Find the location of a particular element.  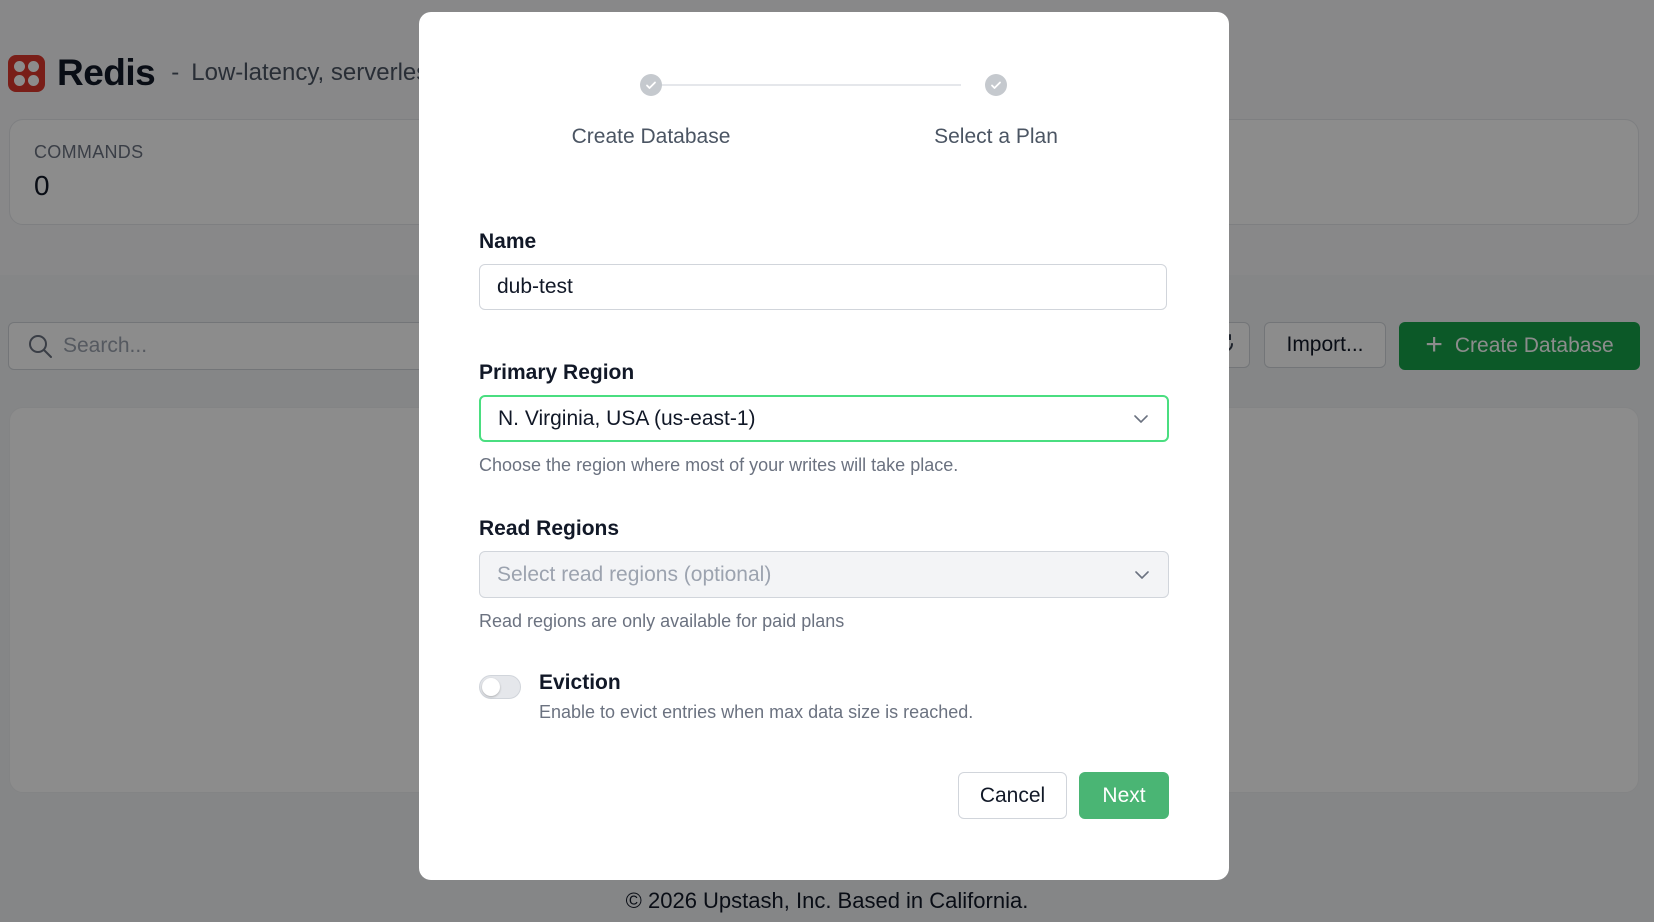

primary-region-select: N. Virginia, USA (us-east-1) is located at coordinates (824, 418).